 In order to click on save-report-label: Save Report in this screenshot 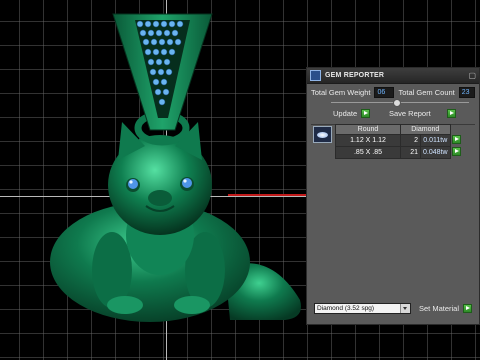, I will do `click(410, 113)`.